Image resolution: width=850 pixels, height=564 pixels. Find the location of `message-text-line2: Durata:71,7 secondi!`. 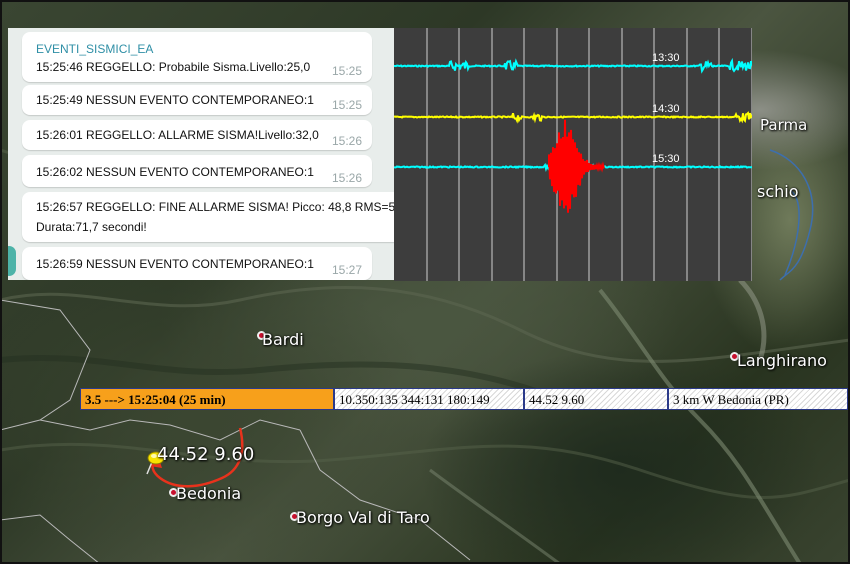

message-text-line2: Durata:71,7 secondi! is located at coordinates (91, 227).